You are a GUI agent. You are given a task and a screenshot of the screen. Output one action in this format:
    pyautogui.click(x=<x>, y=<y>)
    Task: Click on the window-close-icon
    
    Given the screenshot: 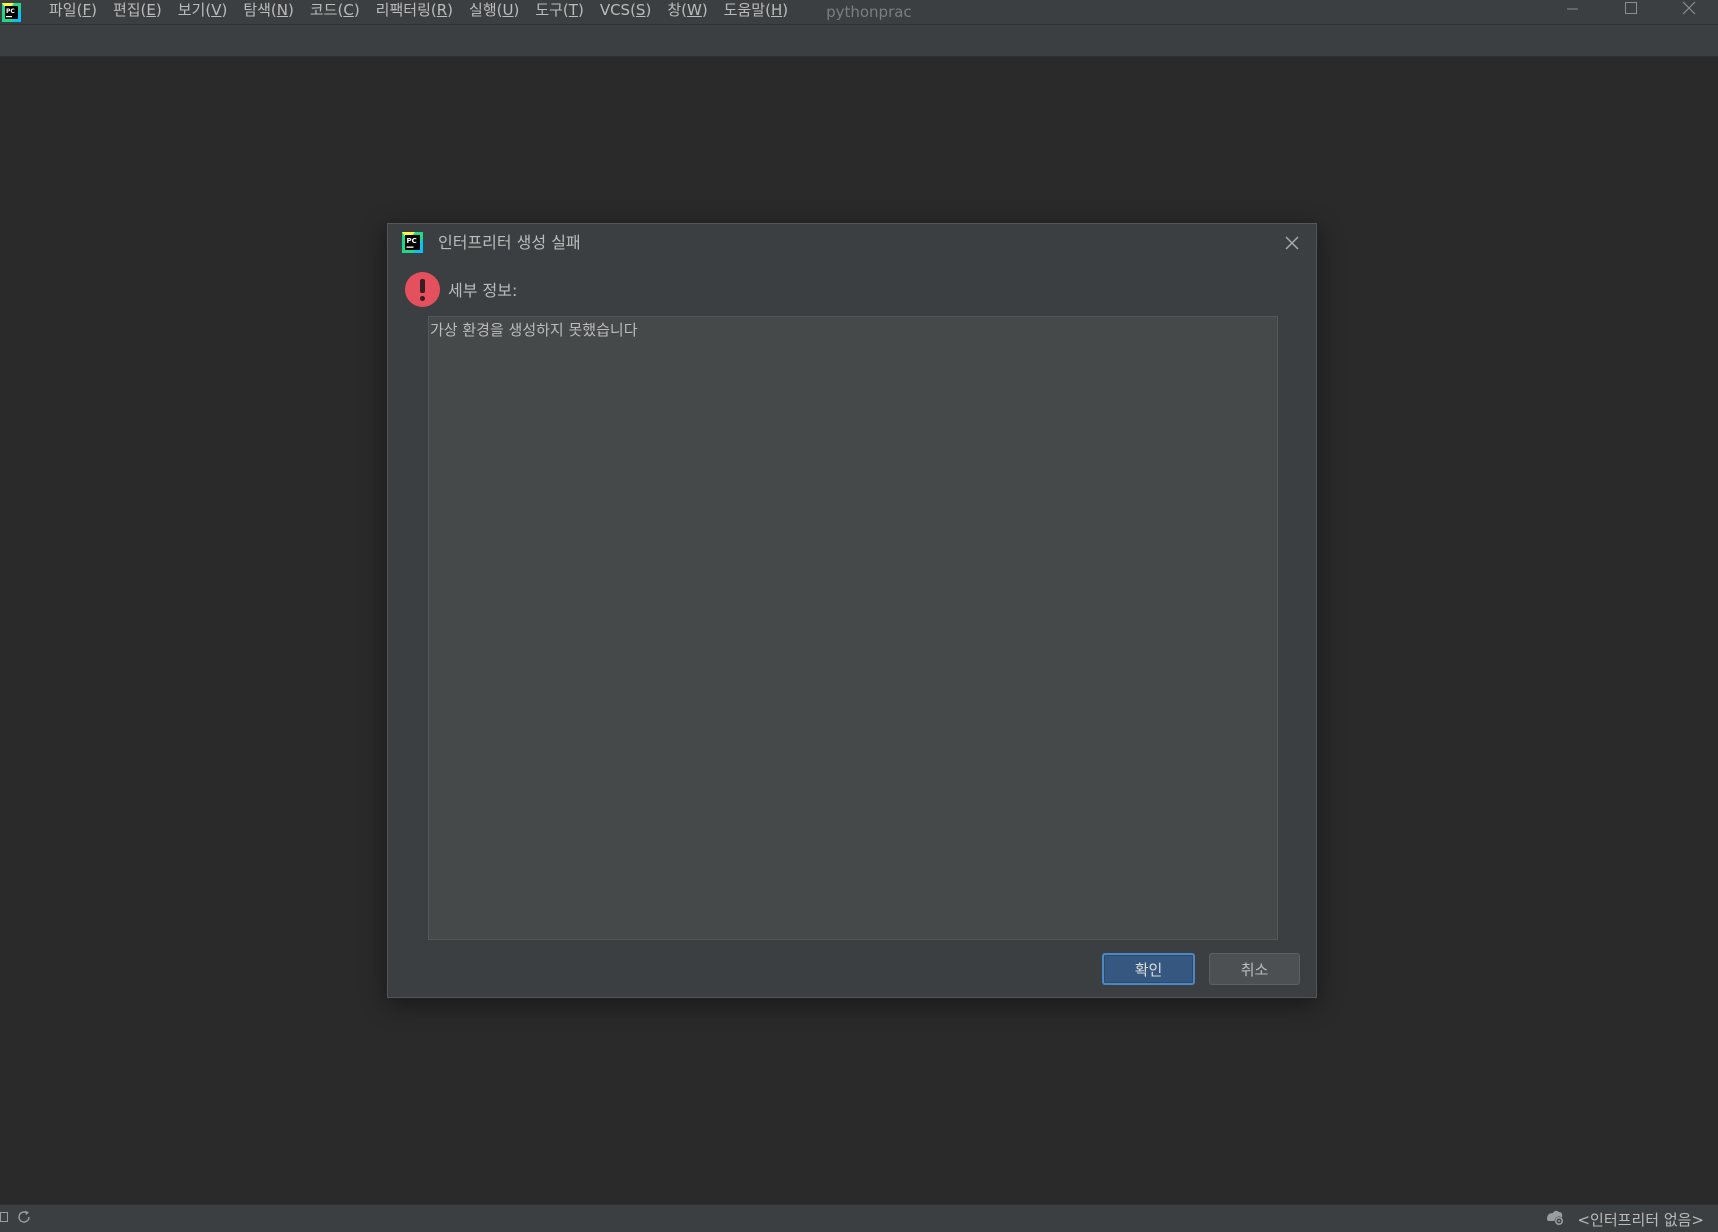 What is the action you would take?
    pyautogui.click(x=1689, y=12)
    